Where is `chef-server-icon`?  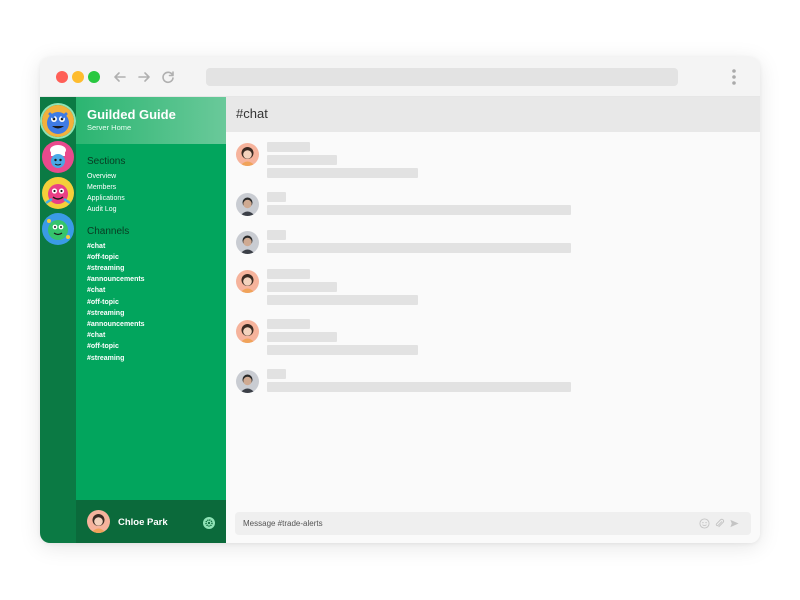
chef-server-icon is located at coordinates (58, 157).